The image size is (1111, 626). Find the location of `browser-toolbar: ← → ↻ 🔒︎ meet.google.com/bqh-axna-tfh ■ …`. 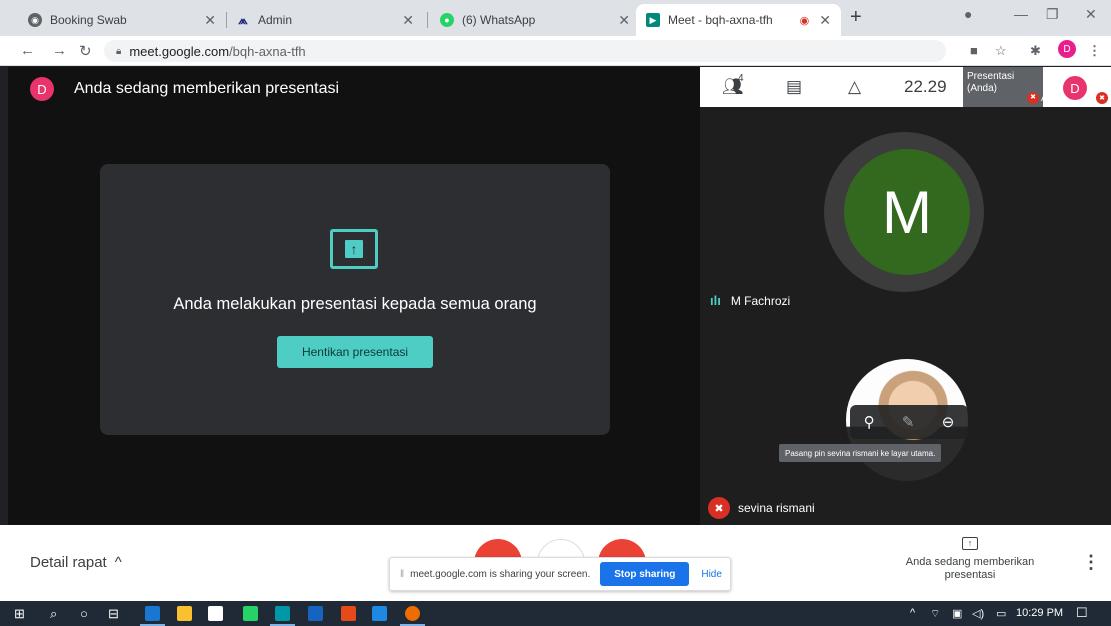

browser-toolbar: ← → ↻ 🔒︎ meet.google.com/bqh-axna-tfh ■ … is located at coordinates (555, 51).